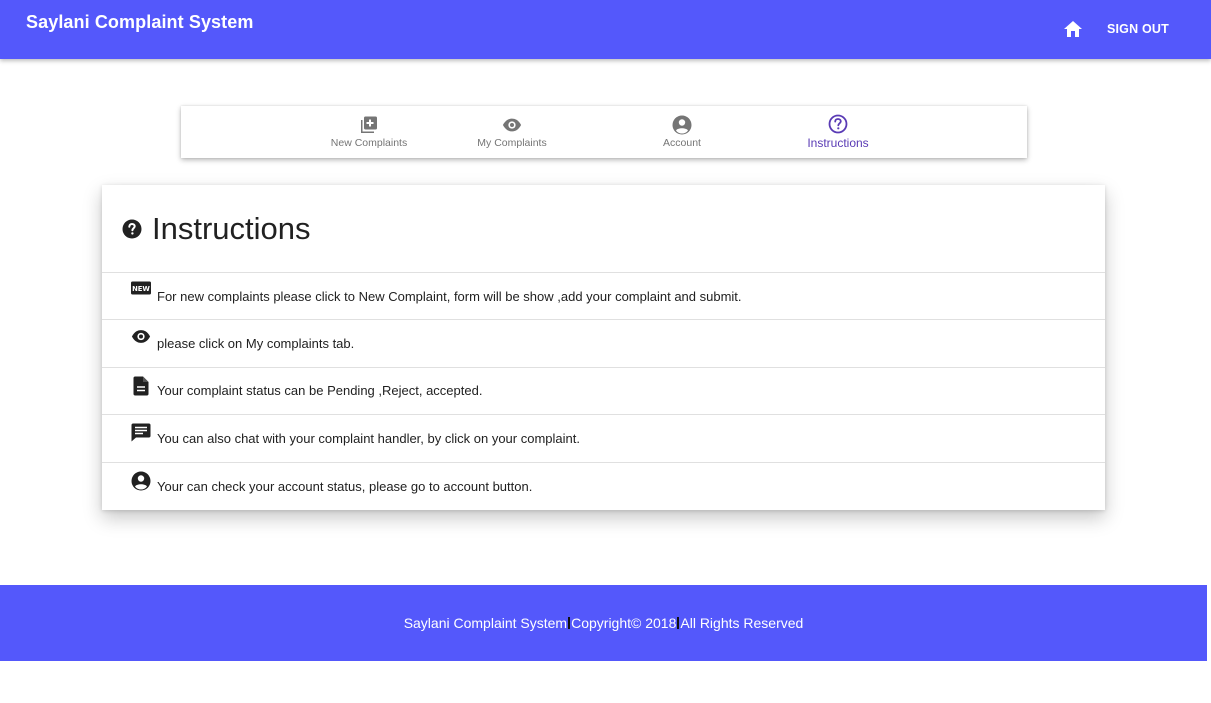 This screenshot has width=1211, height=703. I want to click on footer-brand: Saylani Complaint System, so click(485, 623).